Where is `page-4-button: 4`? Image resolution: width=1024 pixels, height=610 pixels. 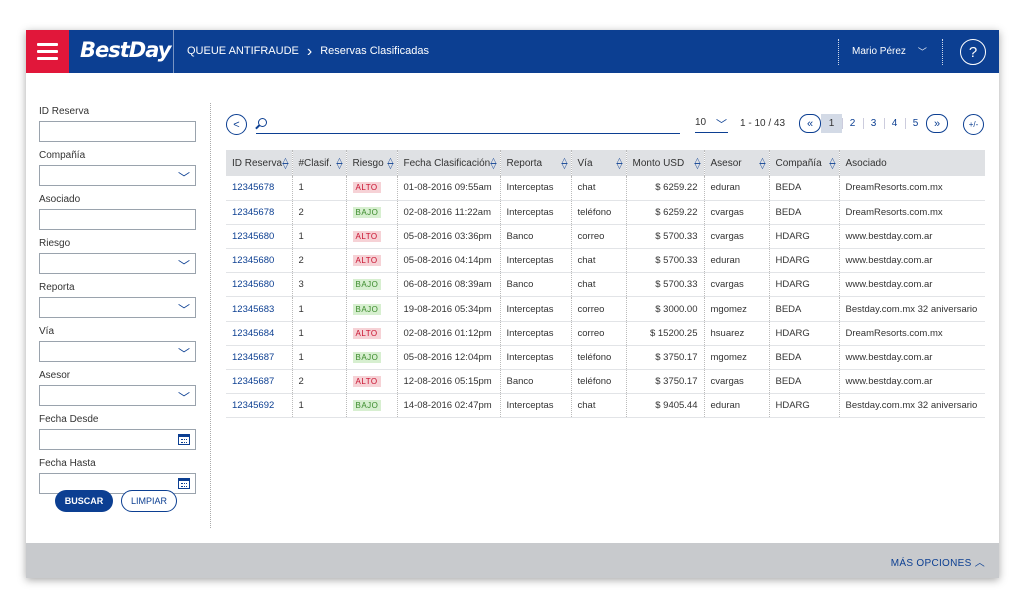
page-4-button: 4 is located at coordinates (894, 123).